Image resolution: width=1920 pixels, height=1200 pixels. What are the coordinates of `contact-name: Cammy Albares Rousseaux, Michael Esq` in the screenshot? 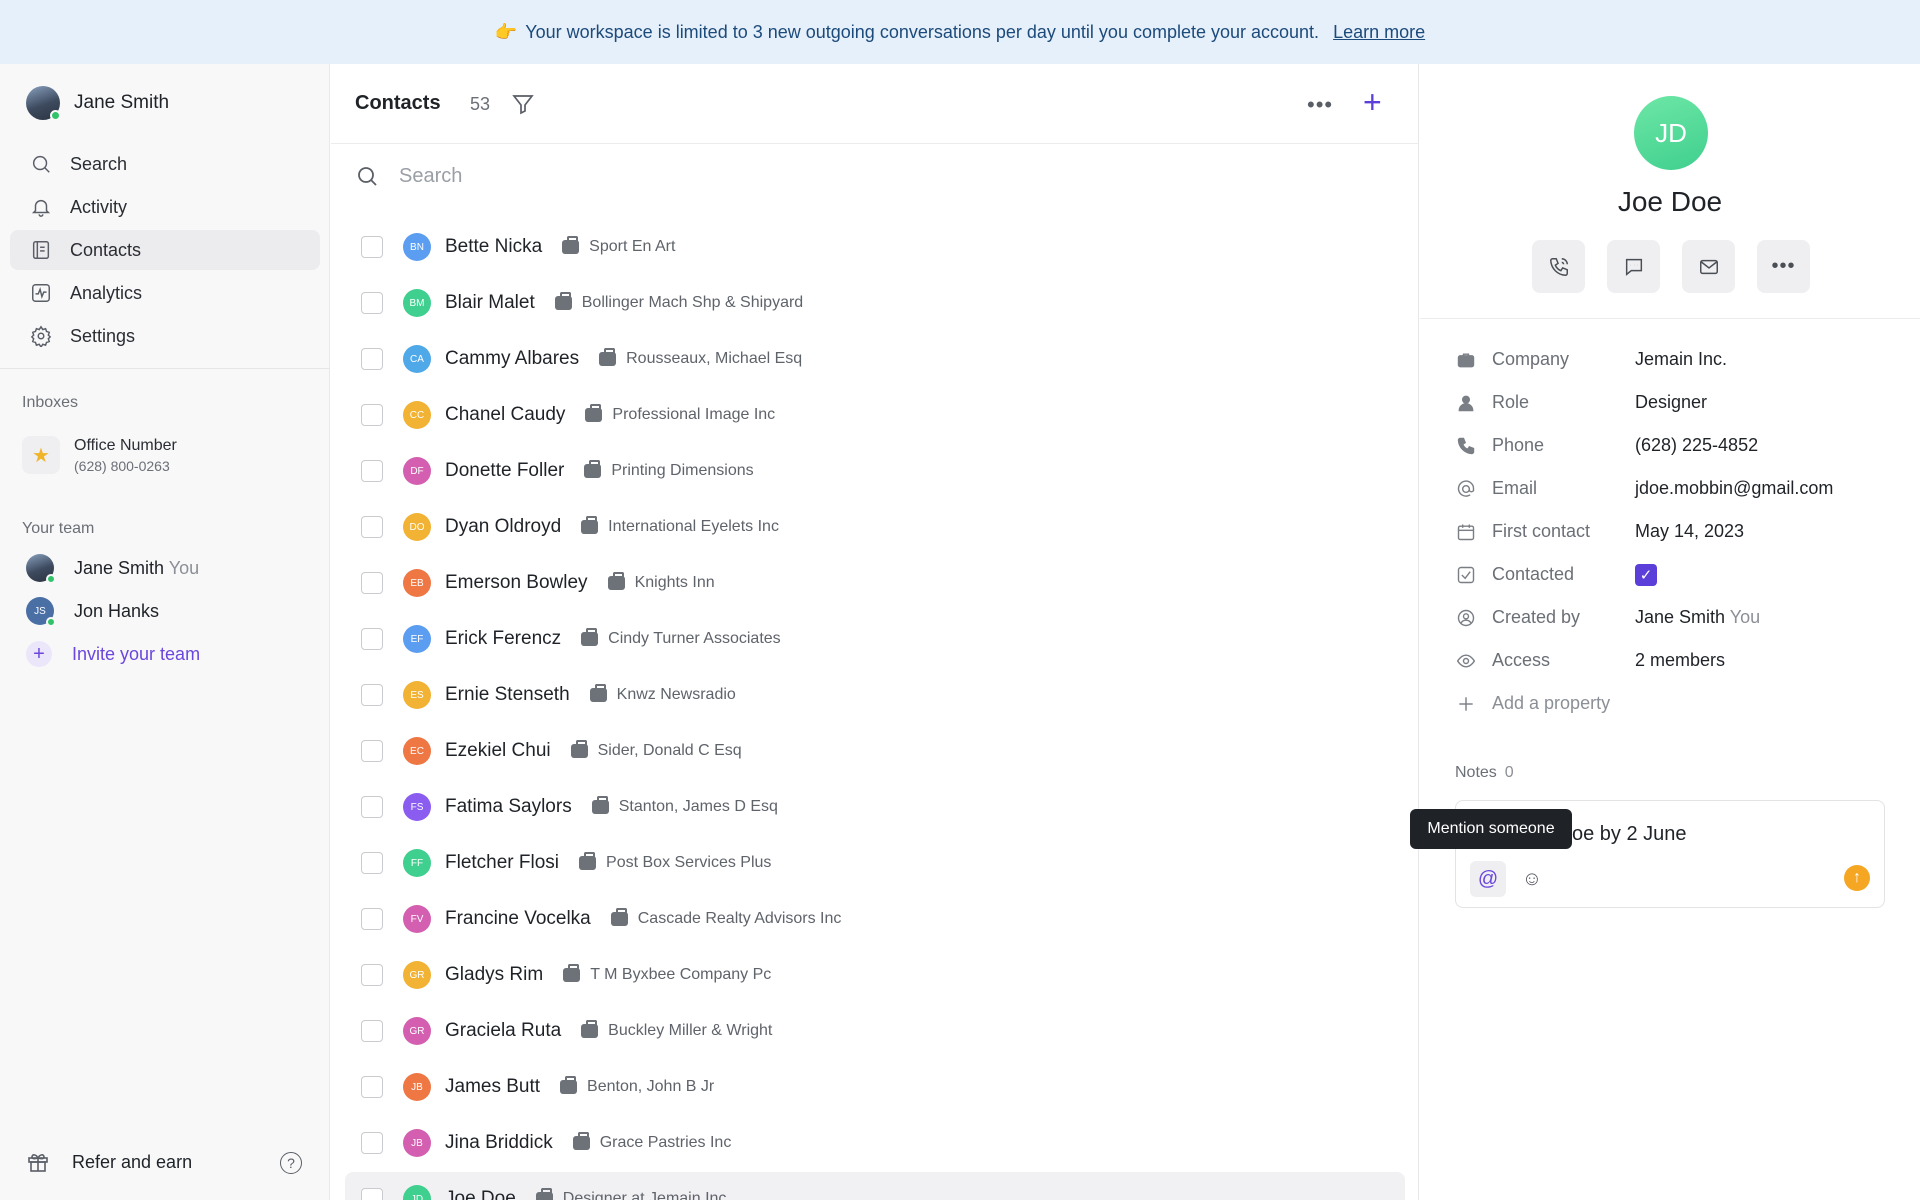 It's located at (623, 358).